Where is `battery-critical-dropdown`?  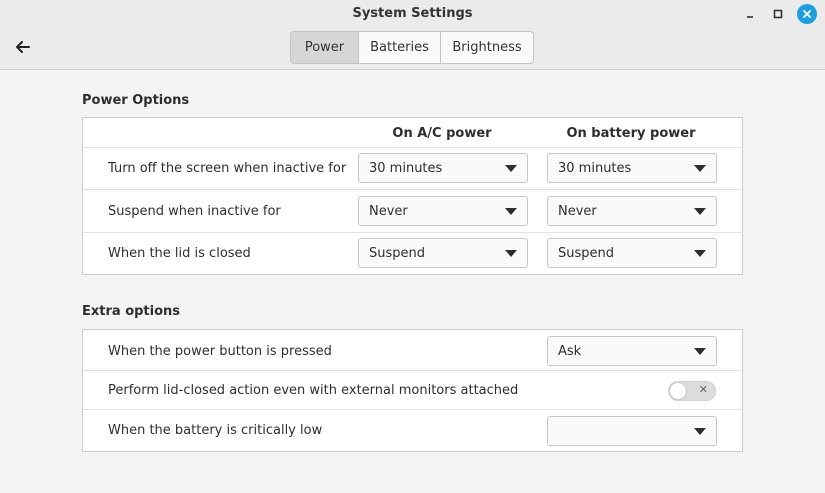
battery-critical-dropdown is located at coordinates (632, 431).